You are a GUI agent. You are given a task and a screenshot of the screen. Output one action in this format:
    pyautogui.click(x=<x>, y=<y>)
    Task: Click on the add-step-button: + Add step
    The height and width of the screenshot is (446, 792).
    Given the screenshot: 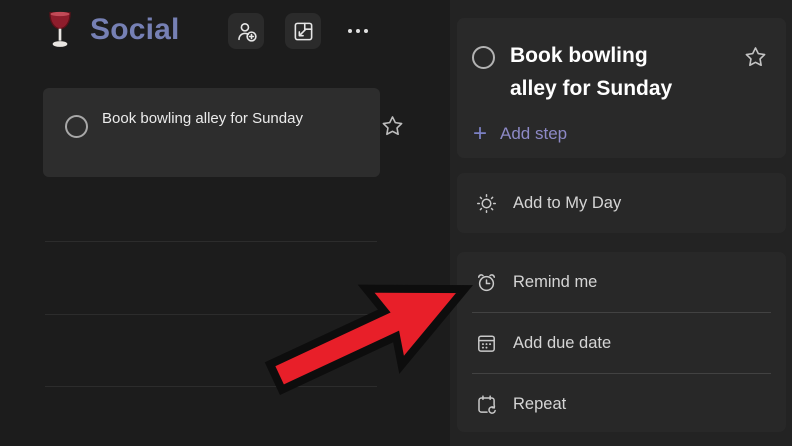 What is the action you would take?
    pyautogui.click(x=520, y=134)
    